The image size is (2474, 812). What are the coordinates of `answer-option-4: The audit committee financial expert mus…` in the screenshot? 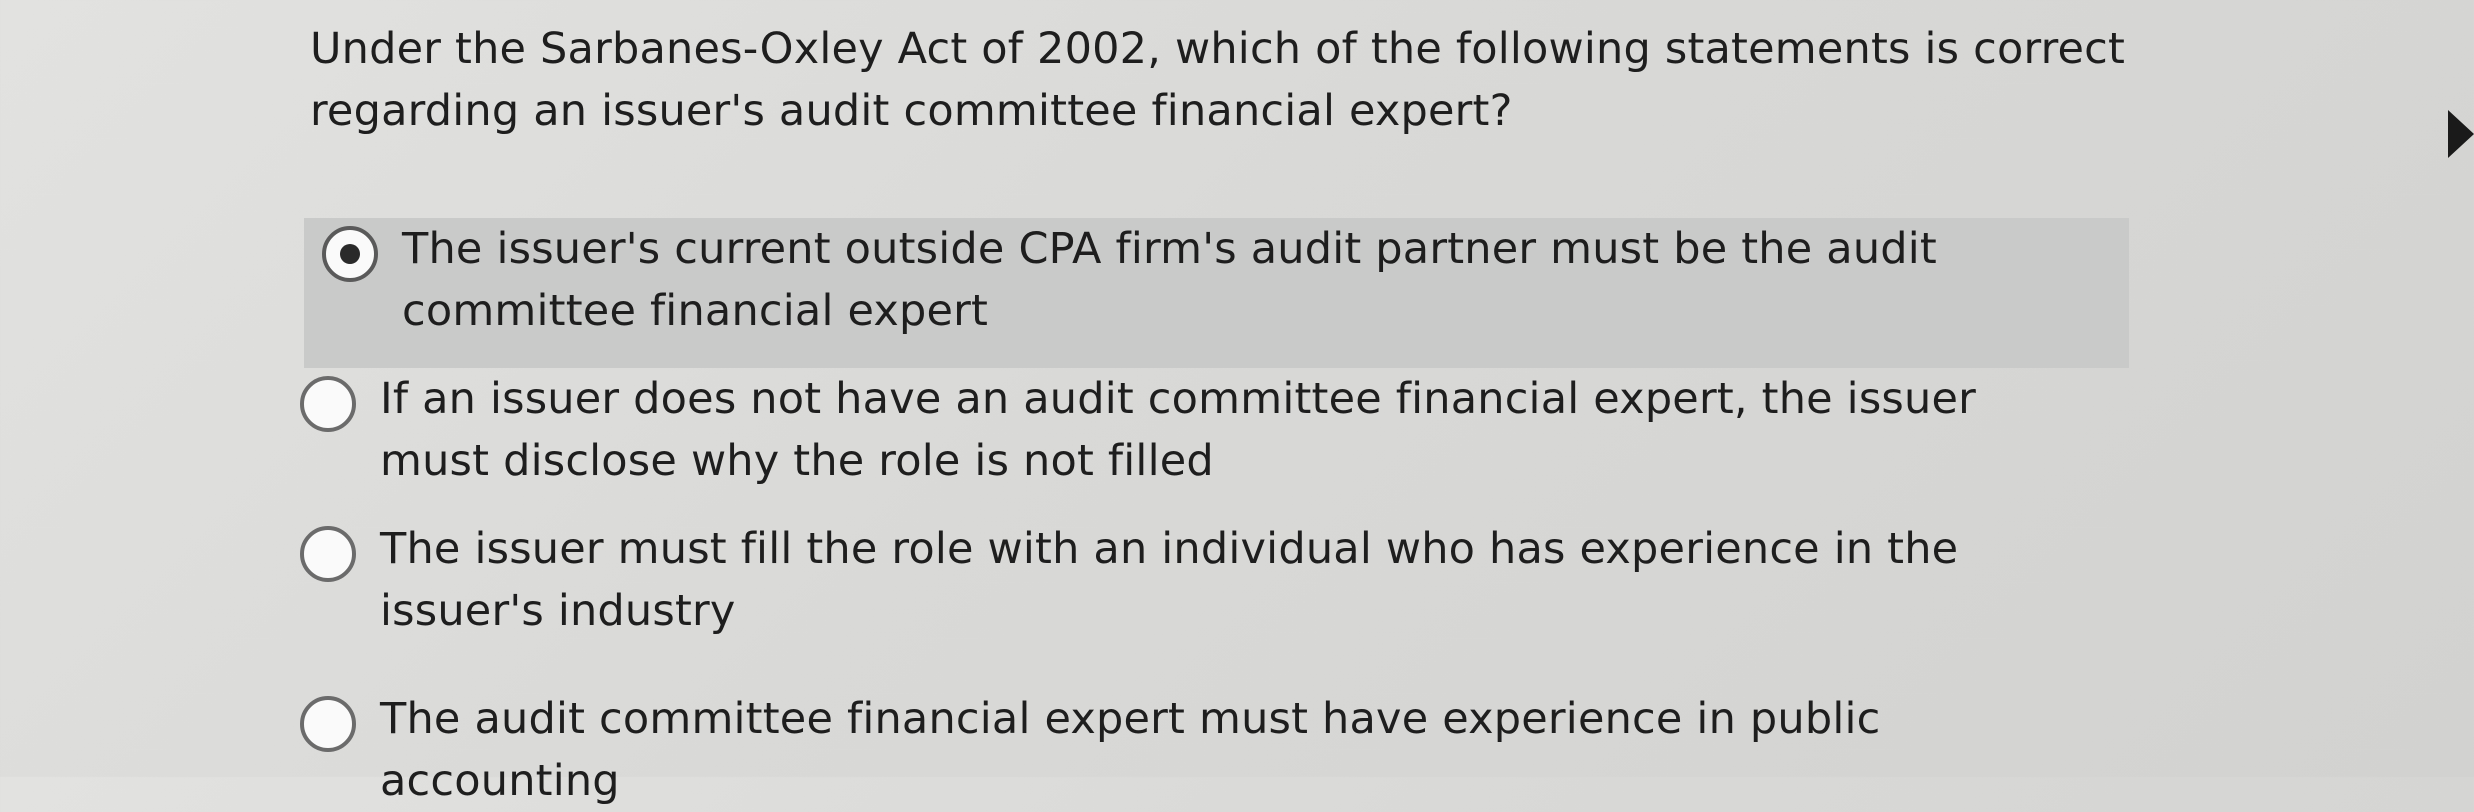 It's located at (1225, 750).